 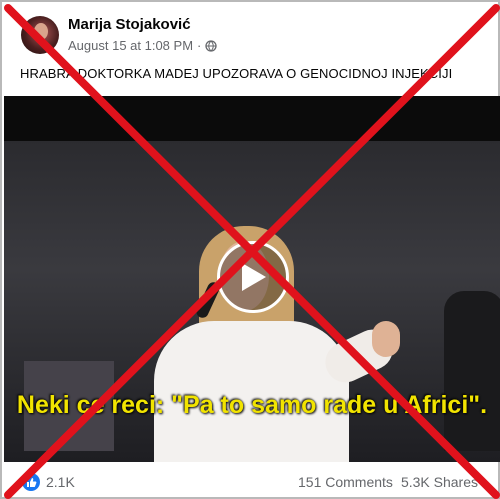 What do you see at coordinates (60, 482) in the screenshot?
I see `reaction-count: 2.1K` at bounding box center [60, 482].